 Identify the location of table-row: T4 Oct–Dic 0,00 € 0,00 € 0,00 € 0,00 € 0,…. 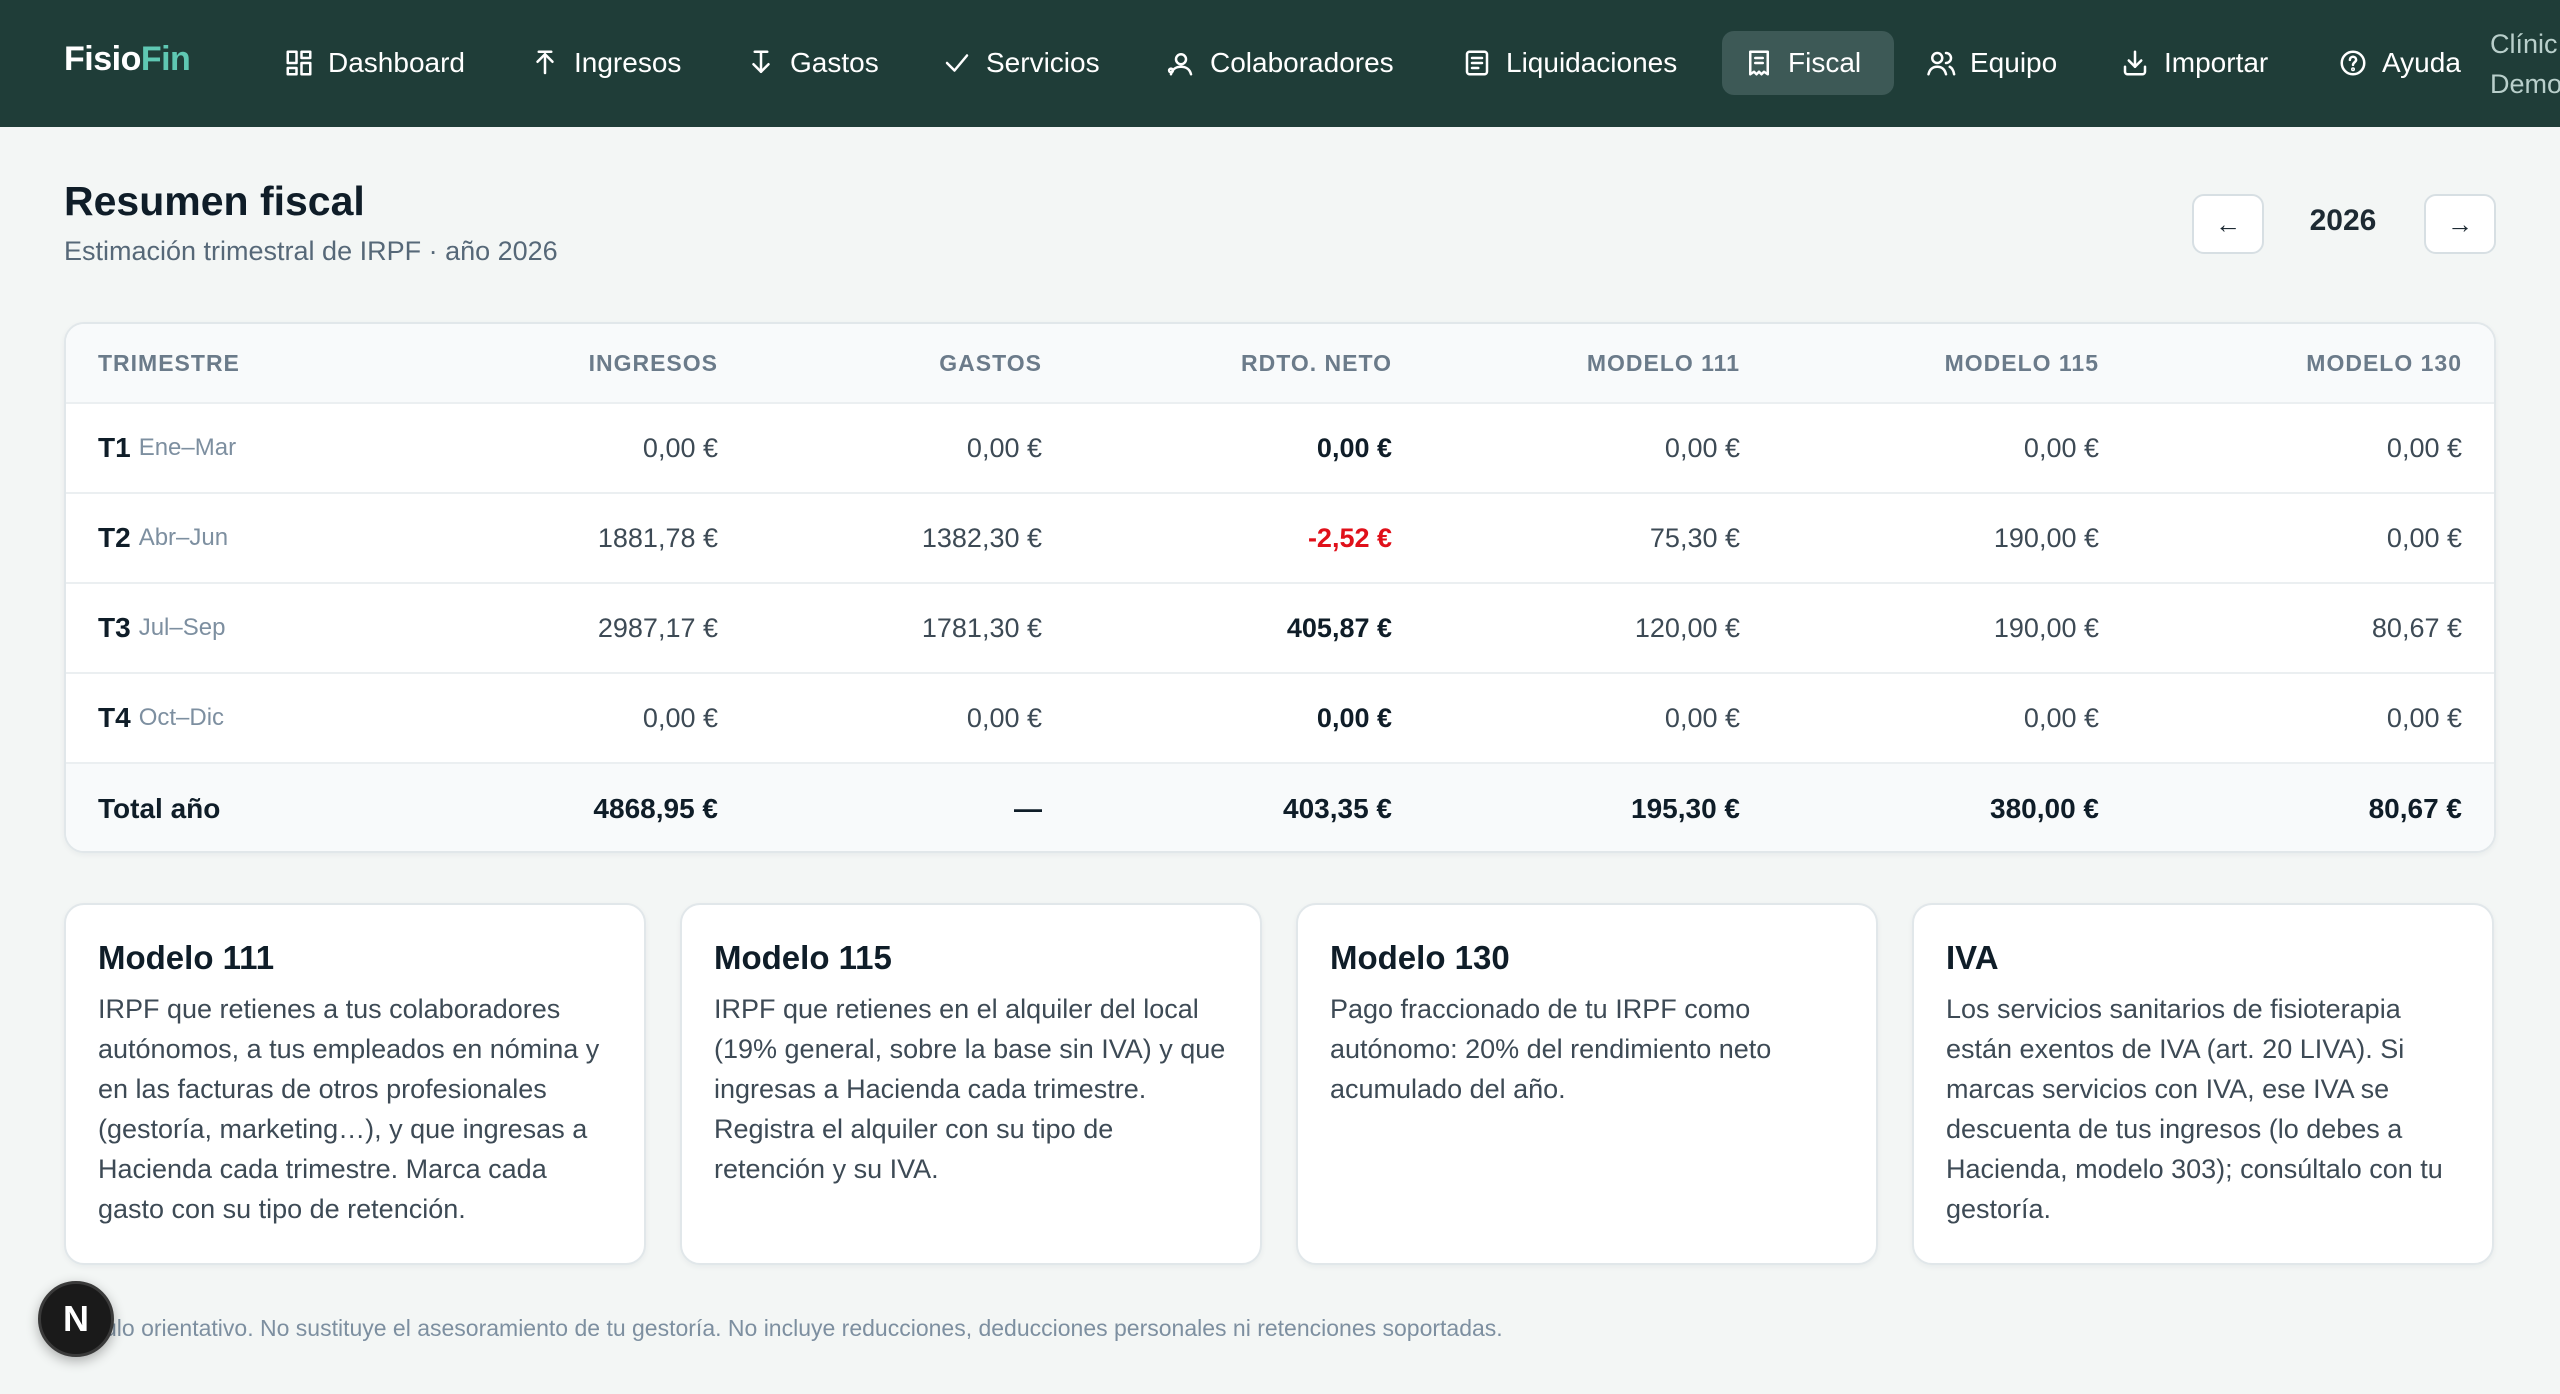
(1280, 719).